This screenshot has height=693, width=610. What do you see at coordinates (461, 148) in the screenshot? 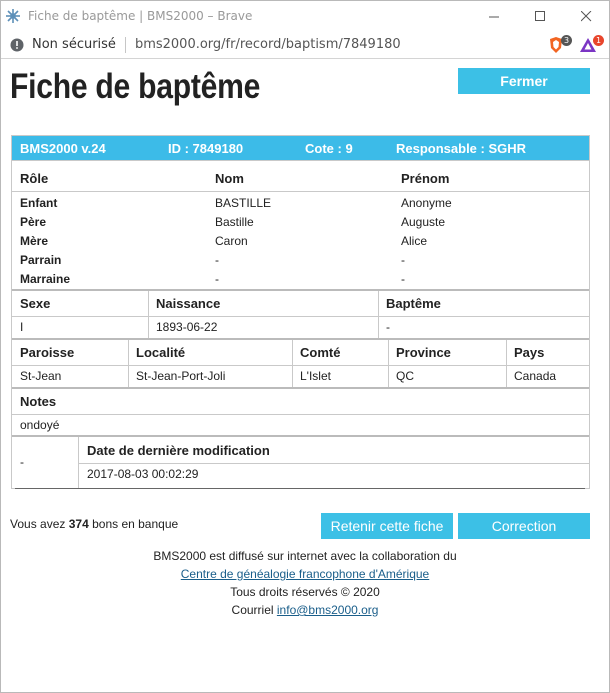
I see `record-responsable: Responsable : SGHR` at bounding box center [461, 148].